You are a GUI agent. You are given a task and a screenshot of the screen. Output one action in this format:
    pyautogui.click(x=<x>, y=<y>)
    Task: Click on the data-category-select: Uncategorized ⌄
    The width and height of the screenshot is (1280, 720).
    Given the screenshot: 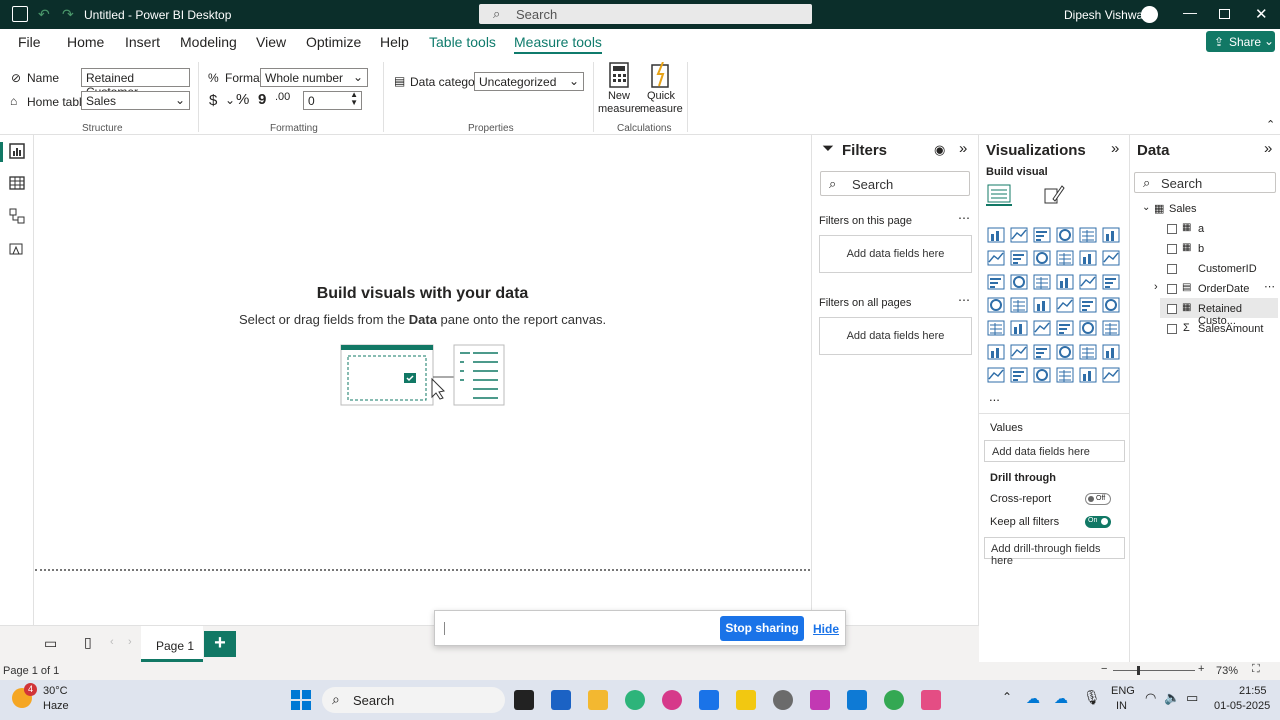 What is the action you would take?
    pyautogui.click(x=529, y=81)
    